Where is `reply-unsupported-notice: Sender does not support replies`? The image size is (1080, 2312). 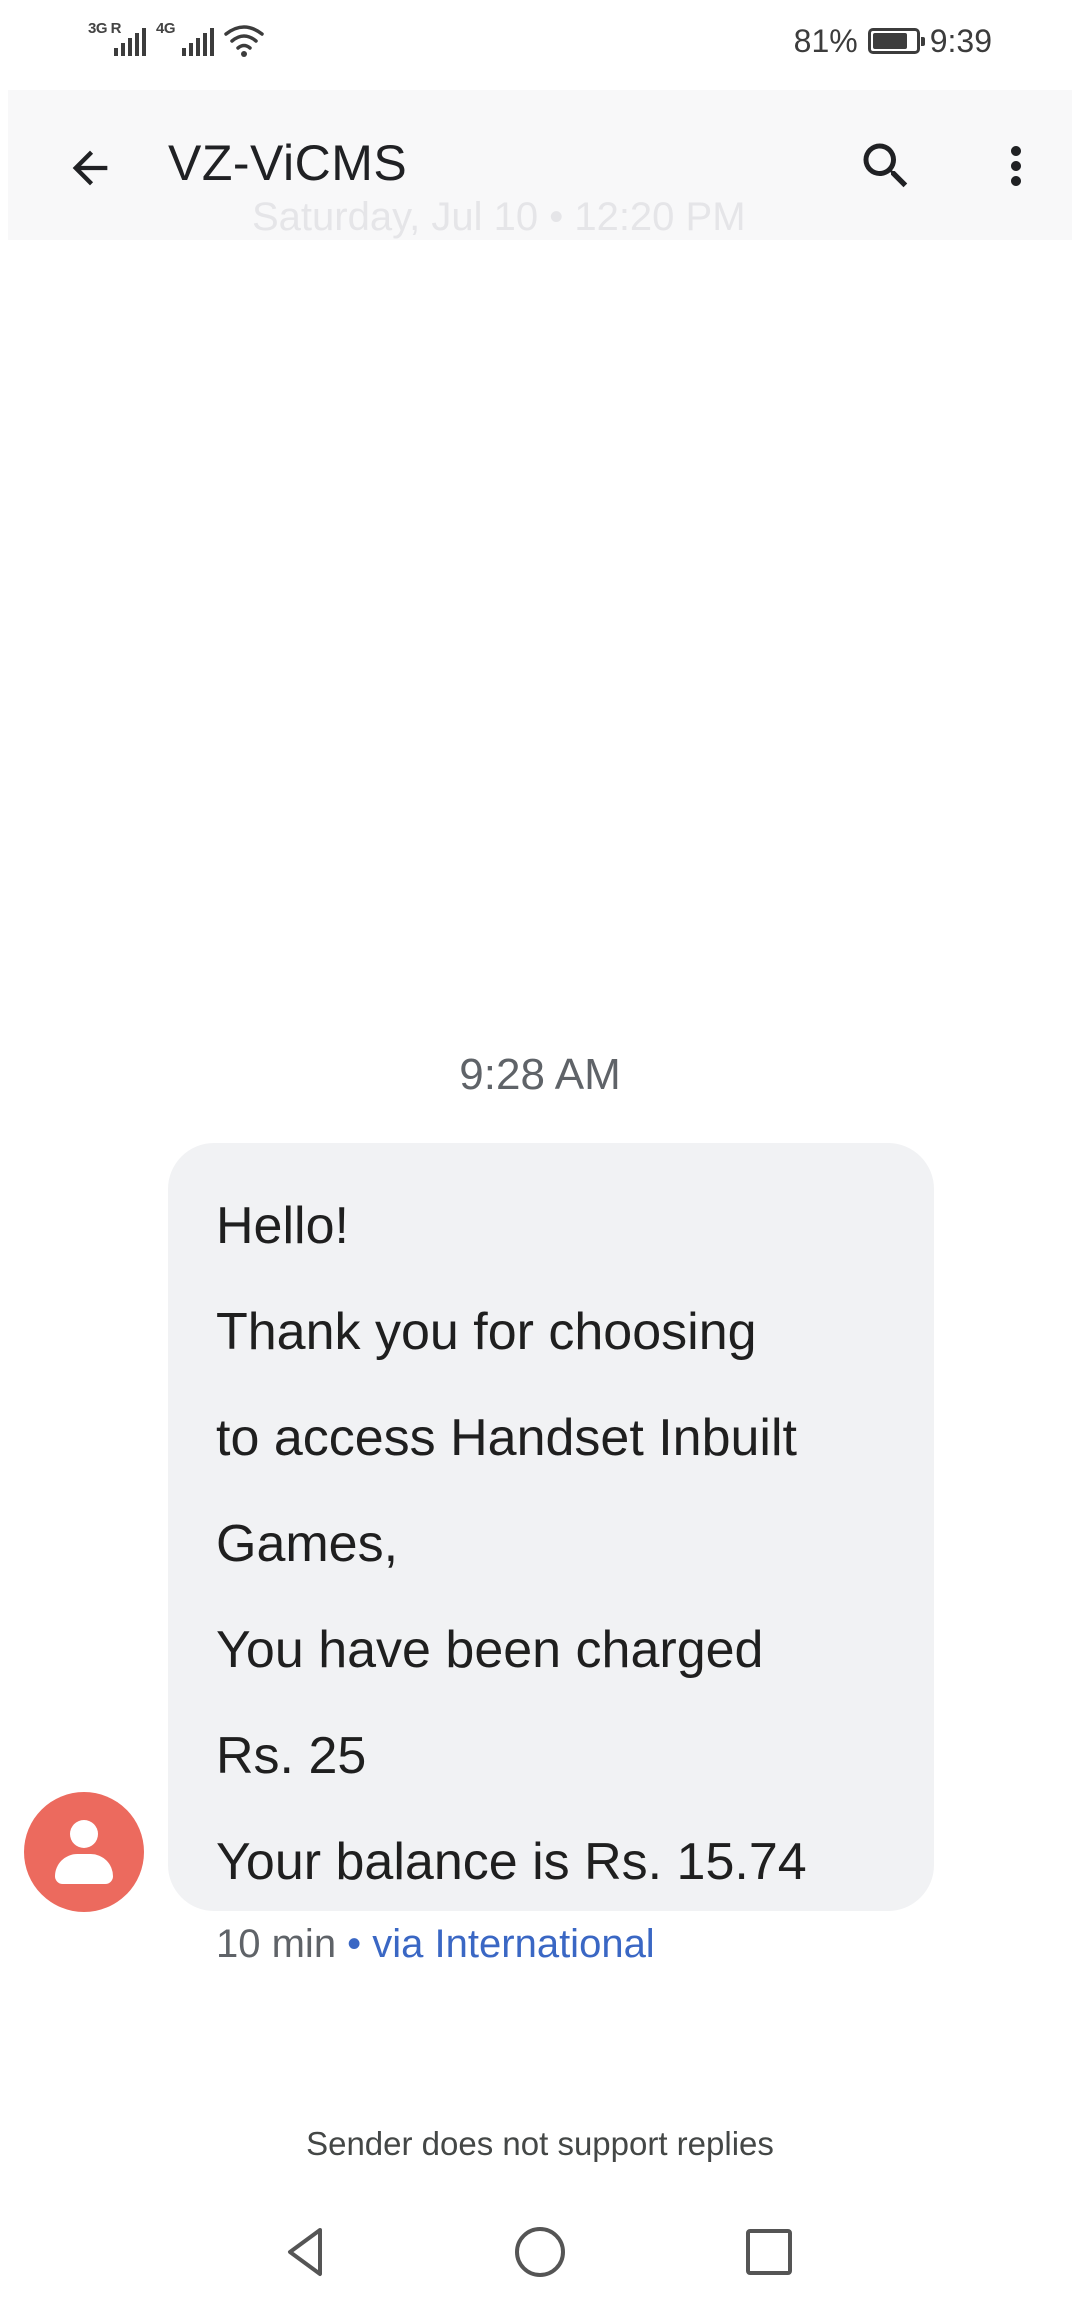
reply-unsupported-notice: Sender does not support replies is located at coordinates (540, 2143).